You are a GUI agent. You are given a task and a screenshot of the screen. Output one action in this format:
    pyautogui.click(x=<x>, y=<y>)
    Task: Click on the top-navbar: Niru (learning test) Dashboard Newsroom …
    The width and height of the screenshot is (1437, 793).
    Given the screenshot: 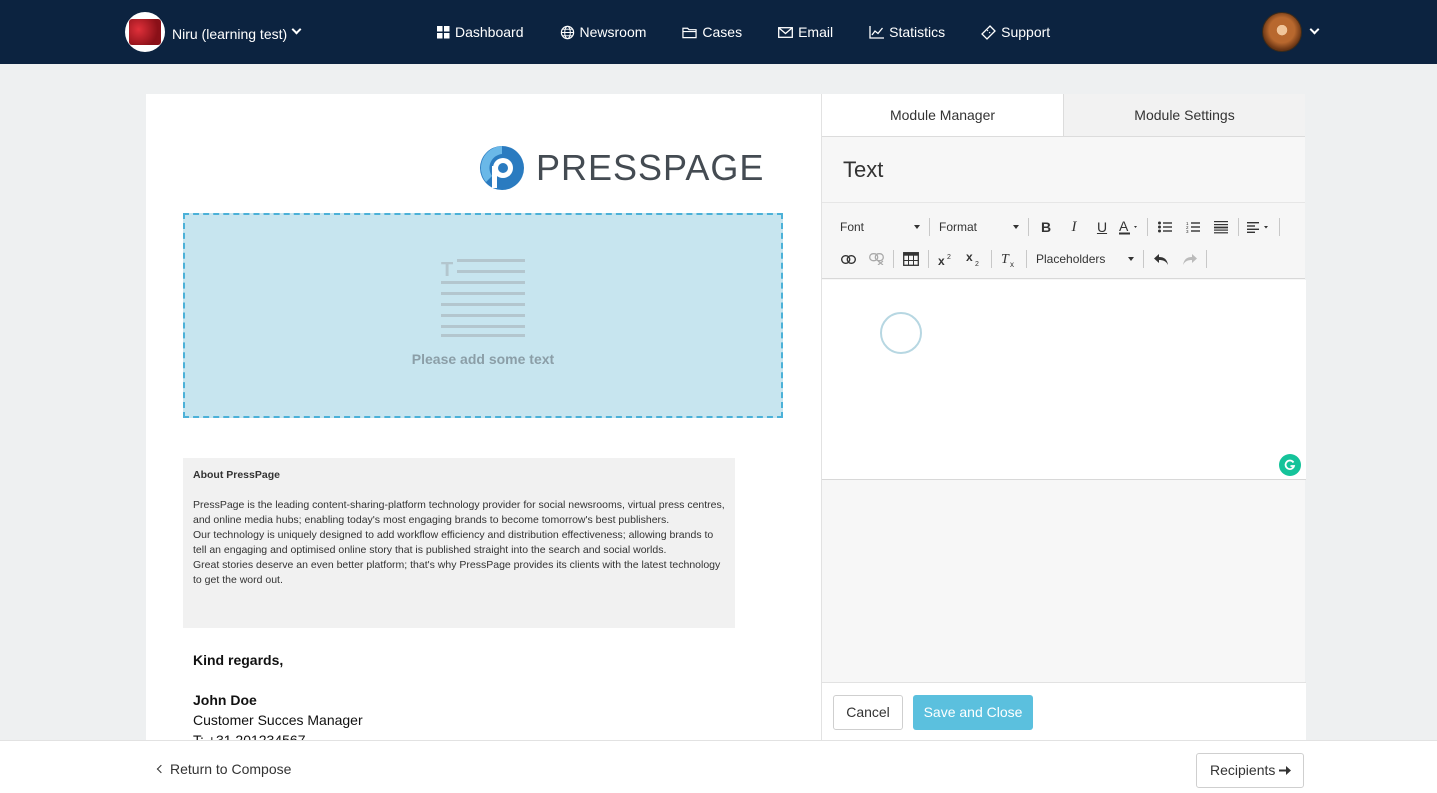 What is the action you would take?
    pyautogui.click(x=718, y=32)
    